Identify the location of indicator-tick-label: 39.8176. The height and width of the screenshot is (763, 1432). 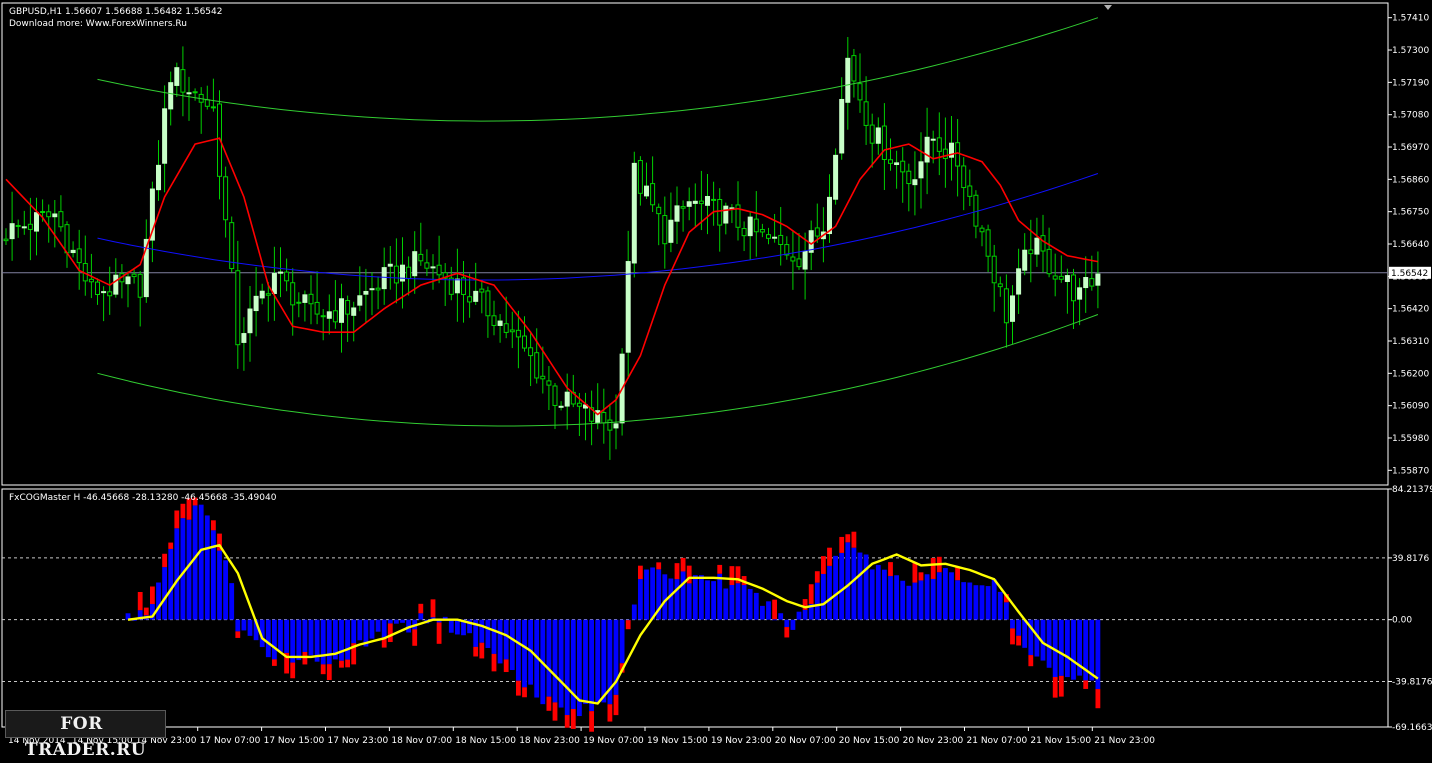
(1410, 559).